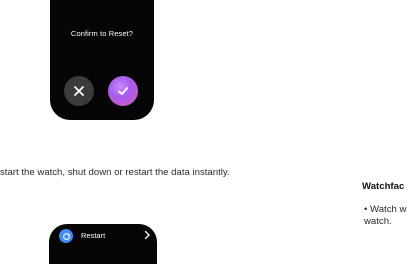 Image resolution: width=420 pixels, height=264 pixels. Describe the element at coordinates (93, 235) in the screenshot. I see `restart-menu-item: Restart` at that location.